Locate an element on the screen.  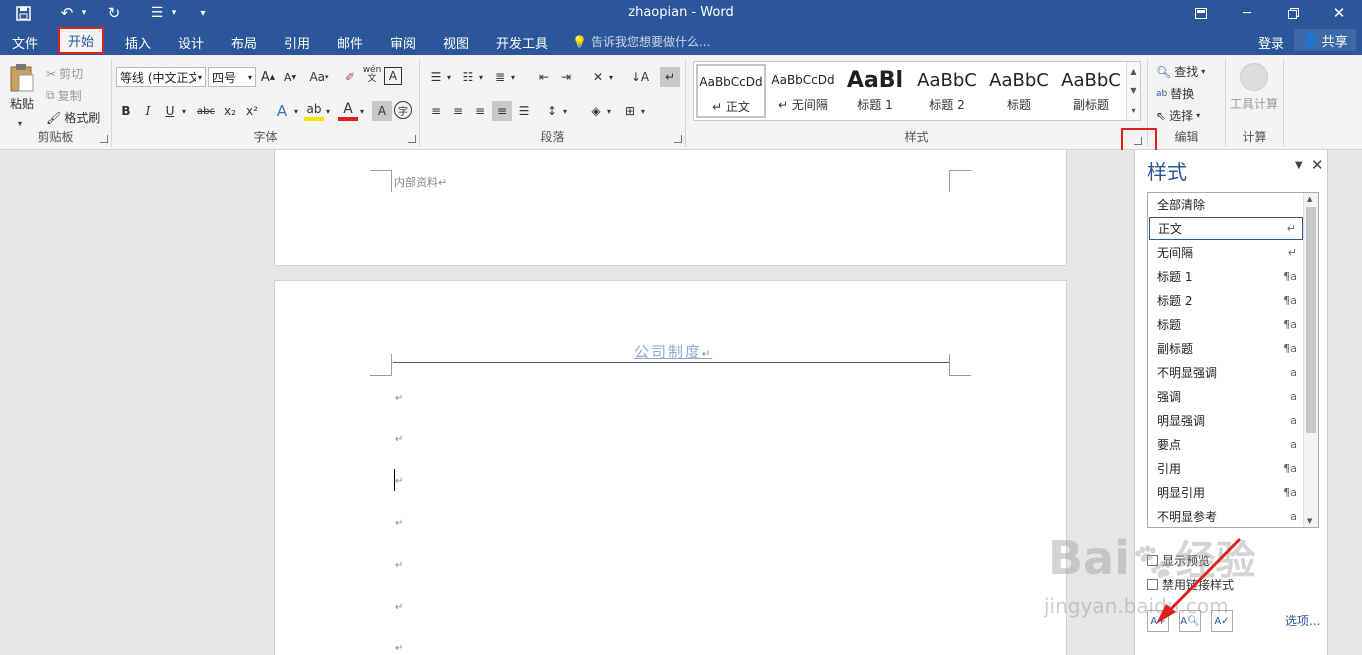
minimize-icon: ─ is located at coordinates (1247, 13).